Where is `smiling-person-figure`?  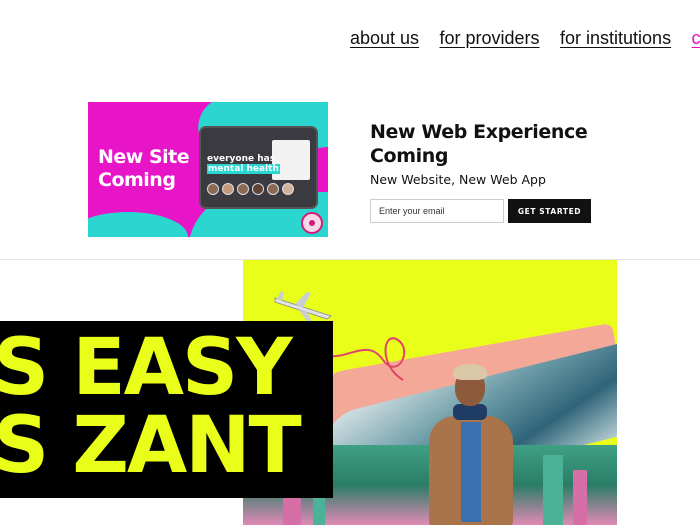 smiling-person-figure is located at coordinates (471, 444).